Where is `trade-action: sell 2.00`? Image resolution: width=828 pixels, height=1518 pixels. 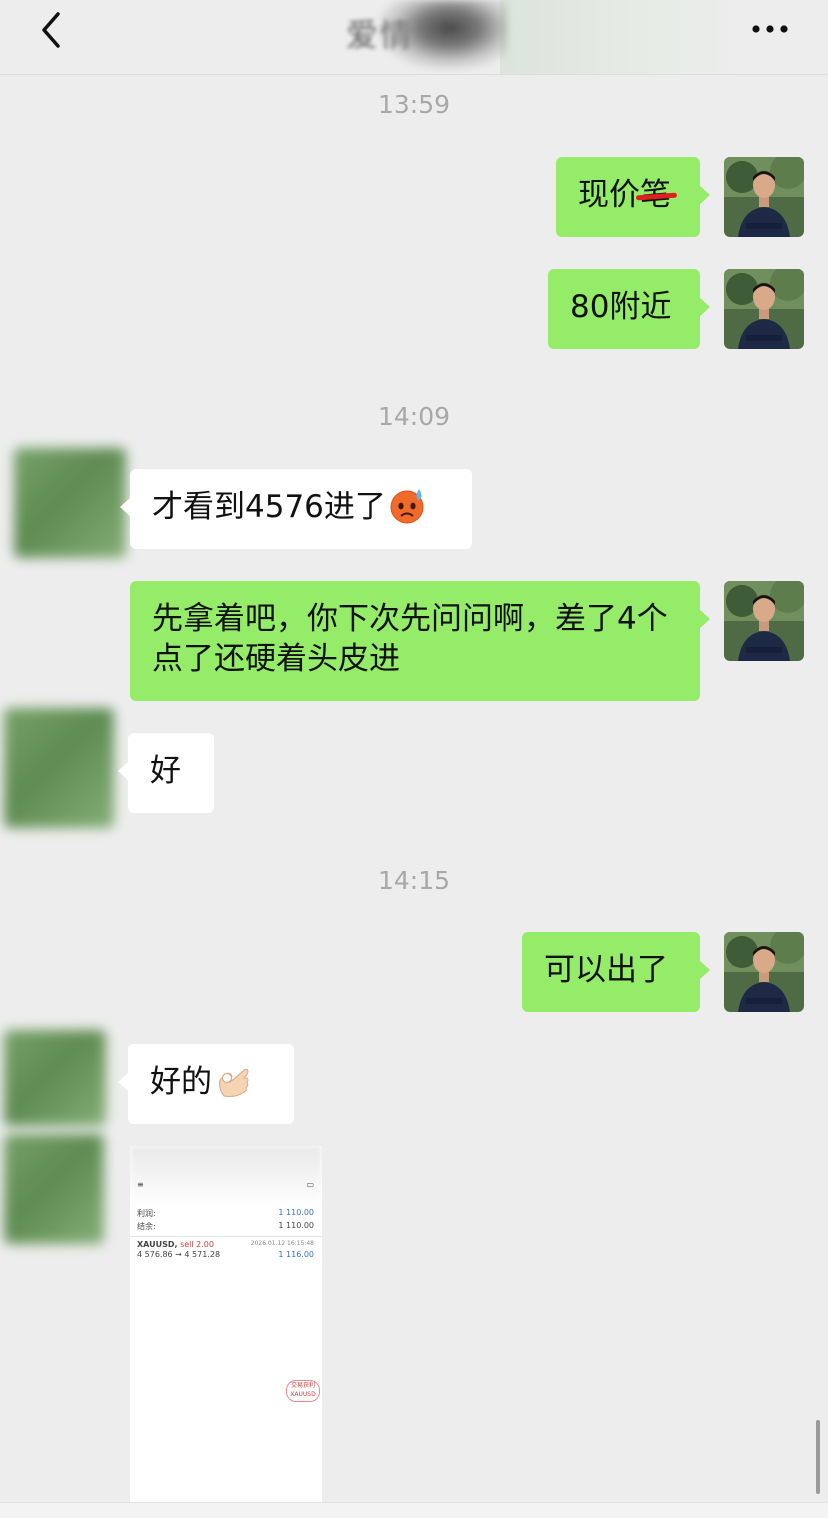
trade-action: sell 2.00 is located at coordinates (197, 1244).